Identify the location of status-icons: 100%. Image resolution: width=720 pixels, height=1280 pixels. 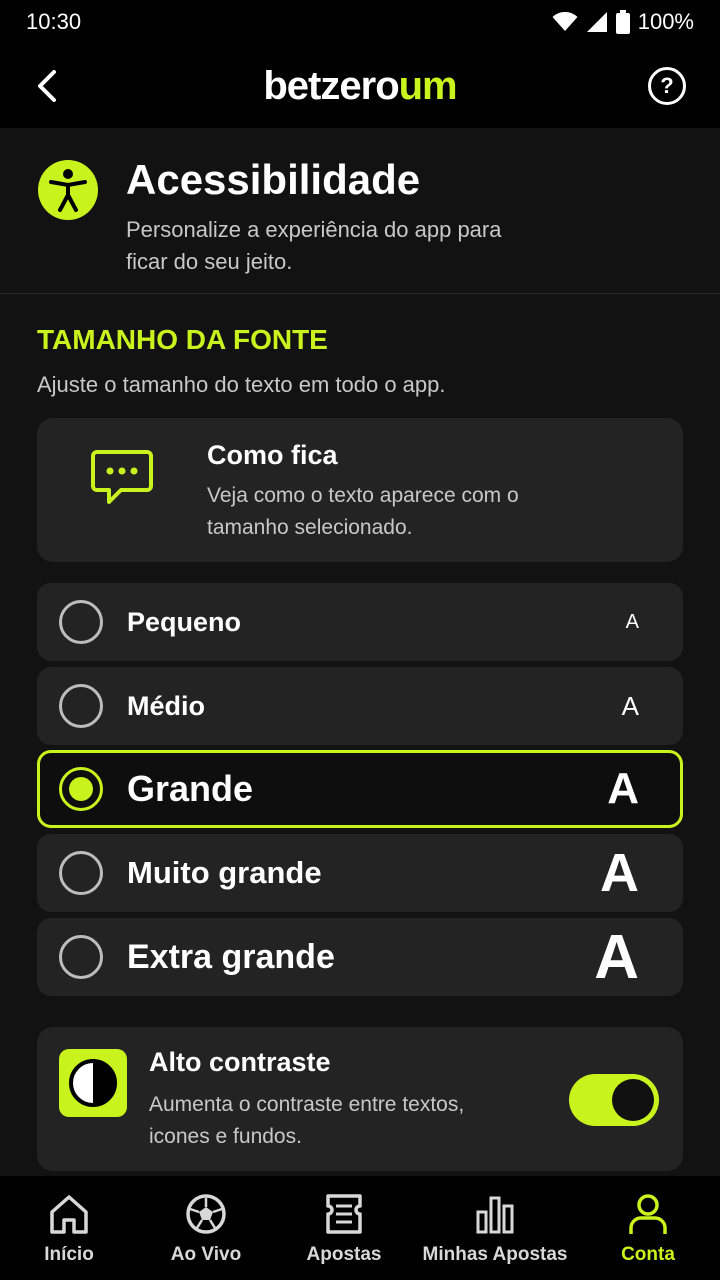
(623, 22).